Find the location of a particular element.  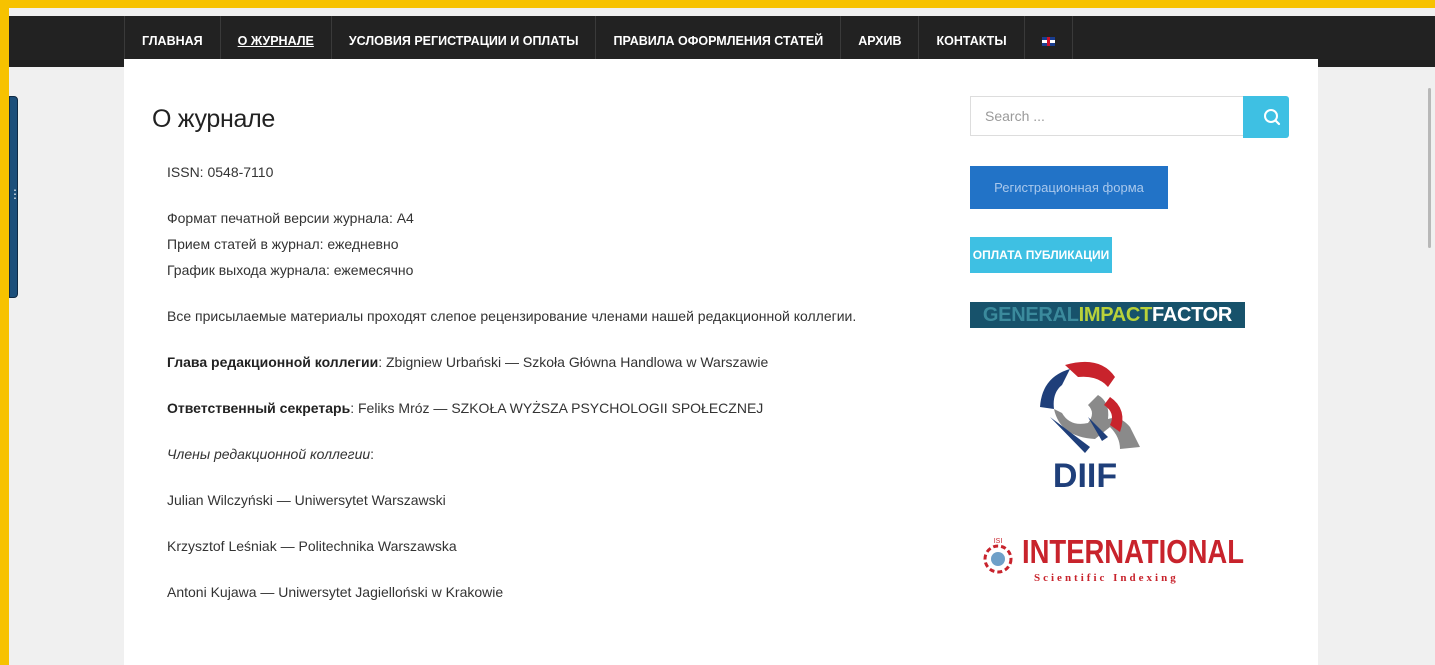

nav-item-label: УСЛОВИЯ РЕГИСТРАЦИИ И ОПЛАТЫ is located at coordinates (463, 41).